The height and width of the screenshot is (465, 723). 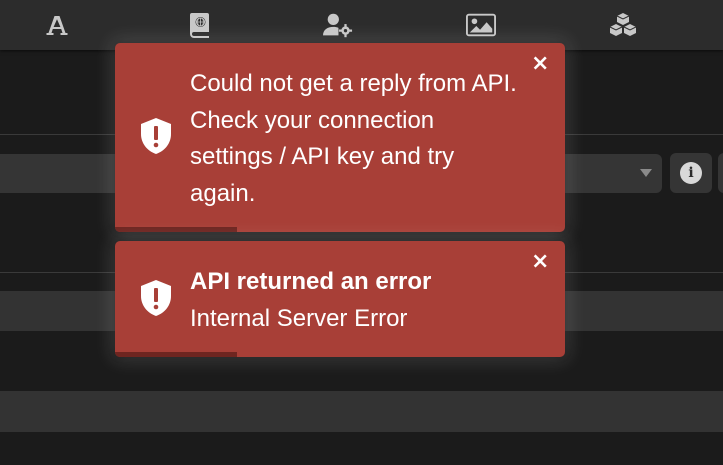 I want to click on toast-message: Internal Server Error, so click(x=299, y=318).